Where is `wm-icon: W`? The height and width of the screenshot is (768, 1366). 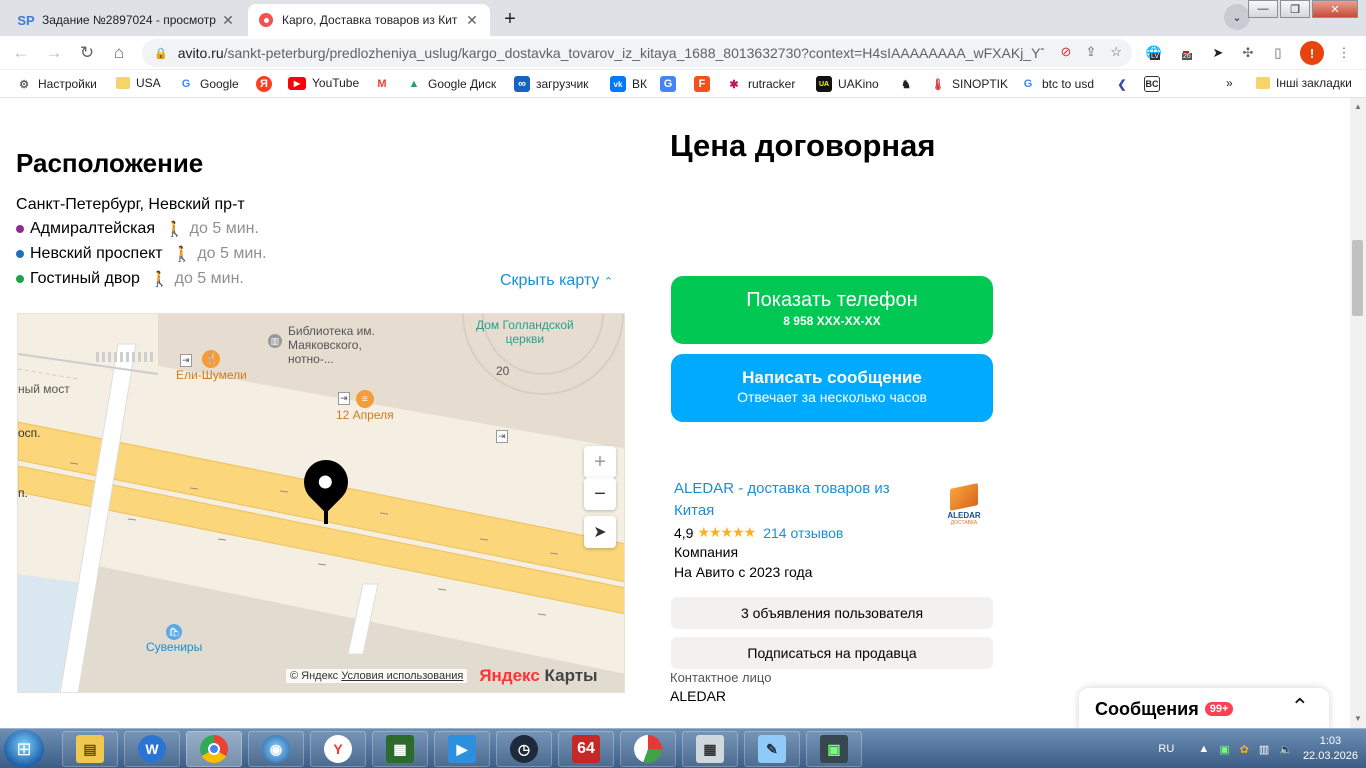
wm-icon: W is located at coordinates (152, 749).